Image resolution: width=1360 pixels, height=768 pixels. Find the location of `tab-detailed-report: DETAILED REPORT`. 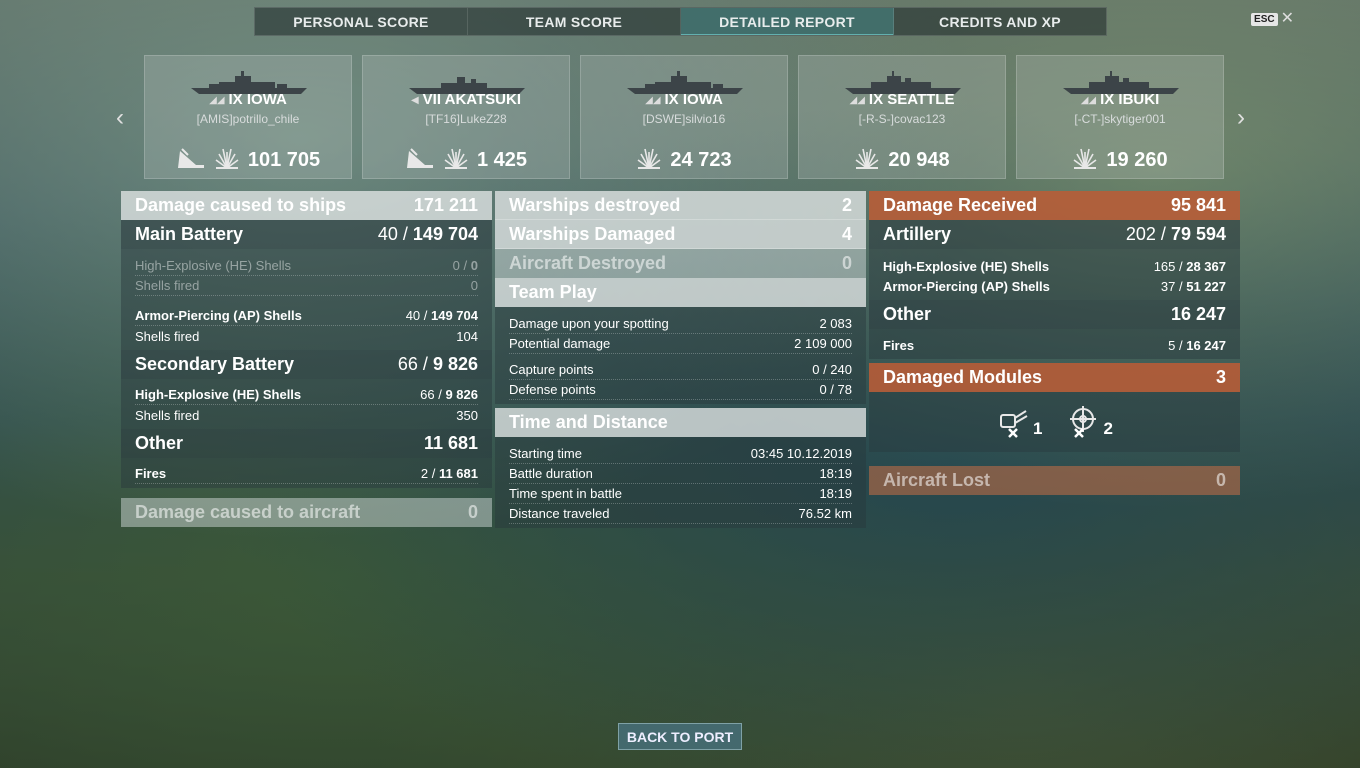

tab-detailed-report: DETAILED REPORT is located at coordinates (787, 21).